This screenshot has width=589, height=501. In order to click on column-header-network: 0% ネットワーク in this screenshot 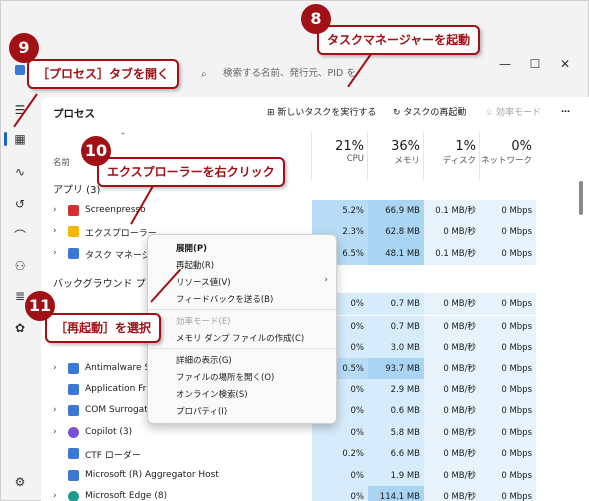, I will do `click(506, 152)`.